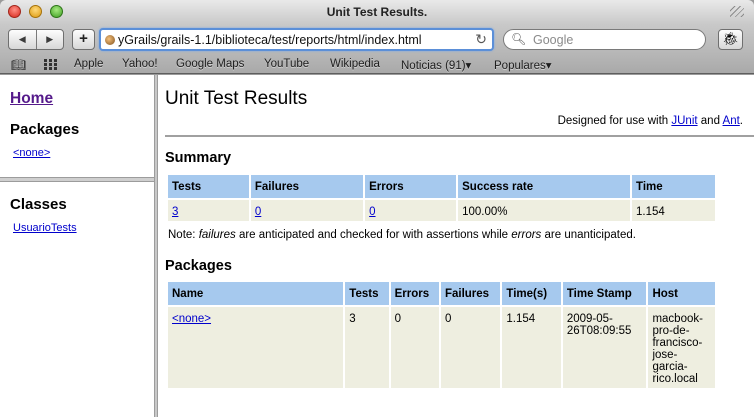  What do you see at coordinates (110, 40) in the screenshot?
I see `site-favicon-icon` at bounding box center [110, 40].